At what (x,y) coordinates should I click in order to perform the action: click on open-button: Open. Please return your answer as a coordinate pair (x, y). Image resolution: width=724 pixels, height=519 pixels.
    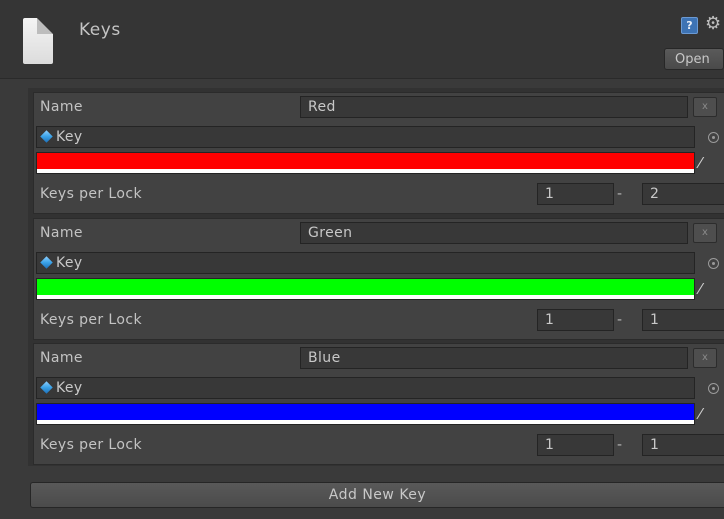
    Looking at the image, I should click on (694, 59).